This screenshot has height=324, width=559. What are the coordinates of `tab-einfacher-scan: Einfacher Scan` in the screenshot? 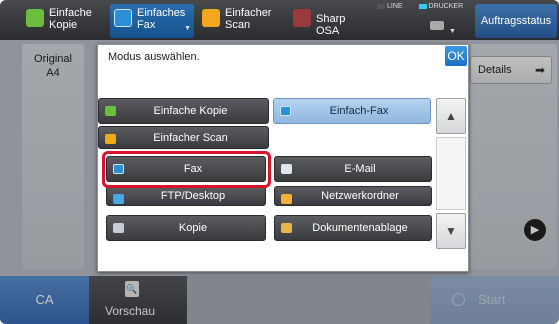 It's located at (240, 21).